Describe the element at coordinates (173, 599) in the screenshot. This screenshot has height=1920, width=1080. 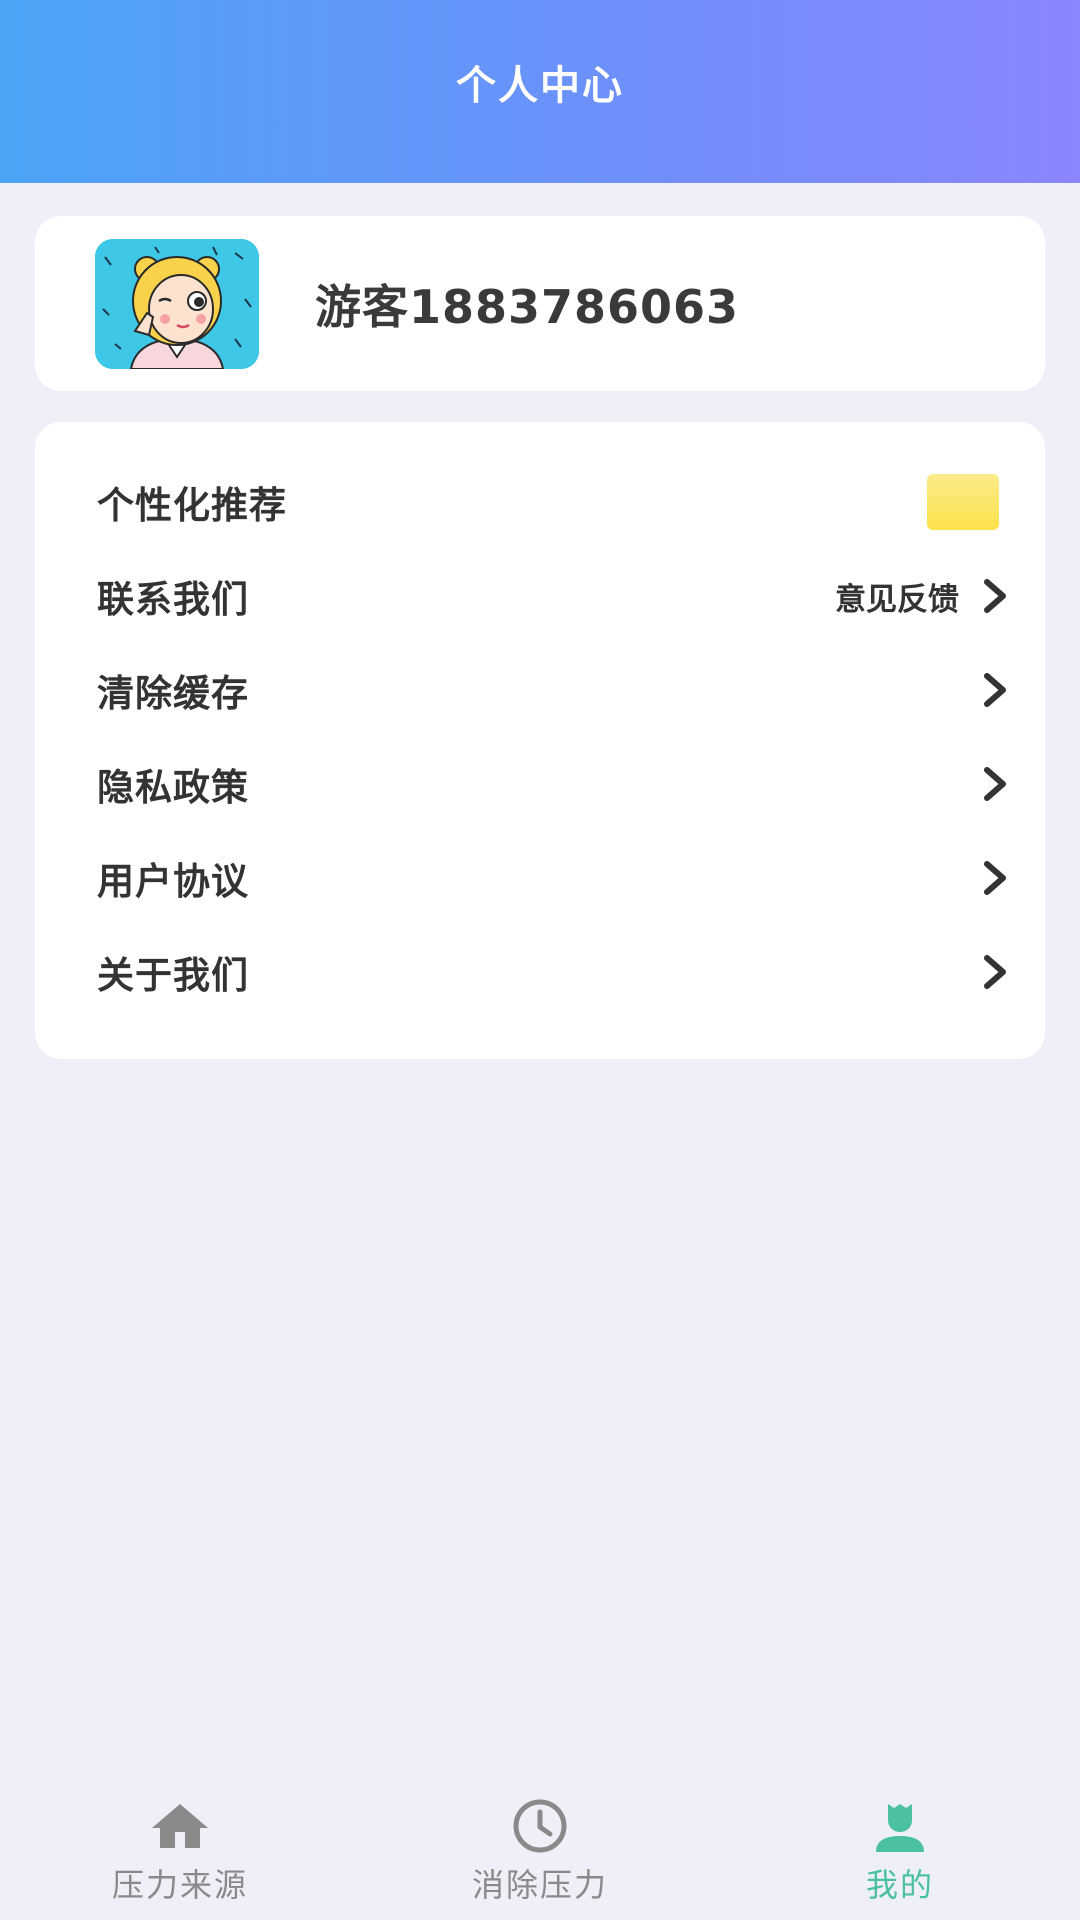
I see `menu-item-label: 联系我们` at that location.